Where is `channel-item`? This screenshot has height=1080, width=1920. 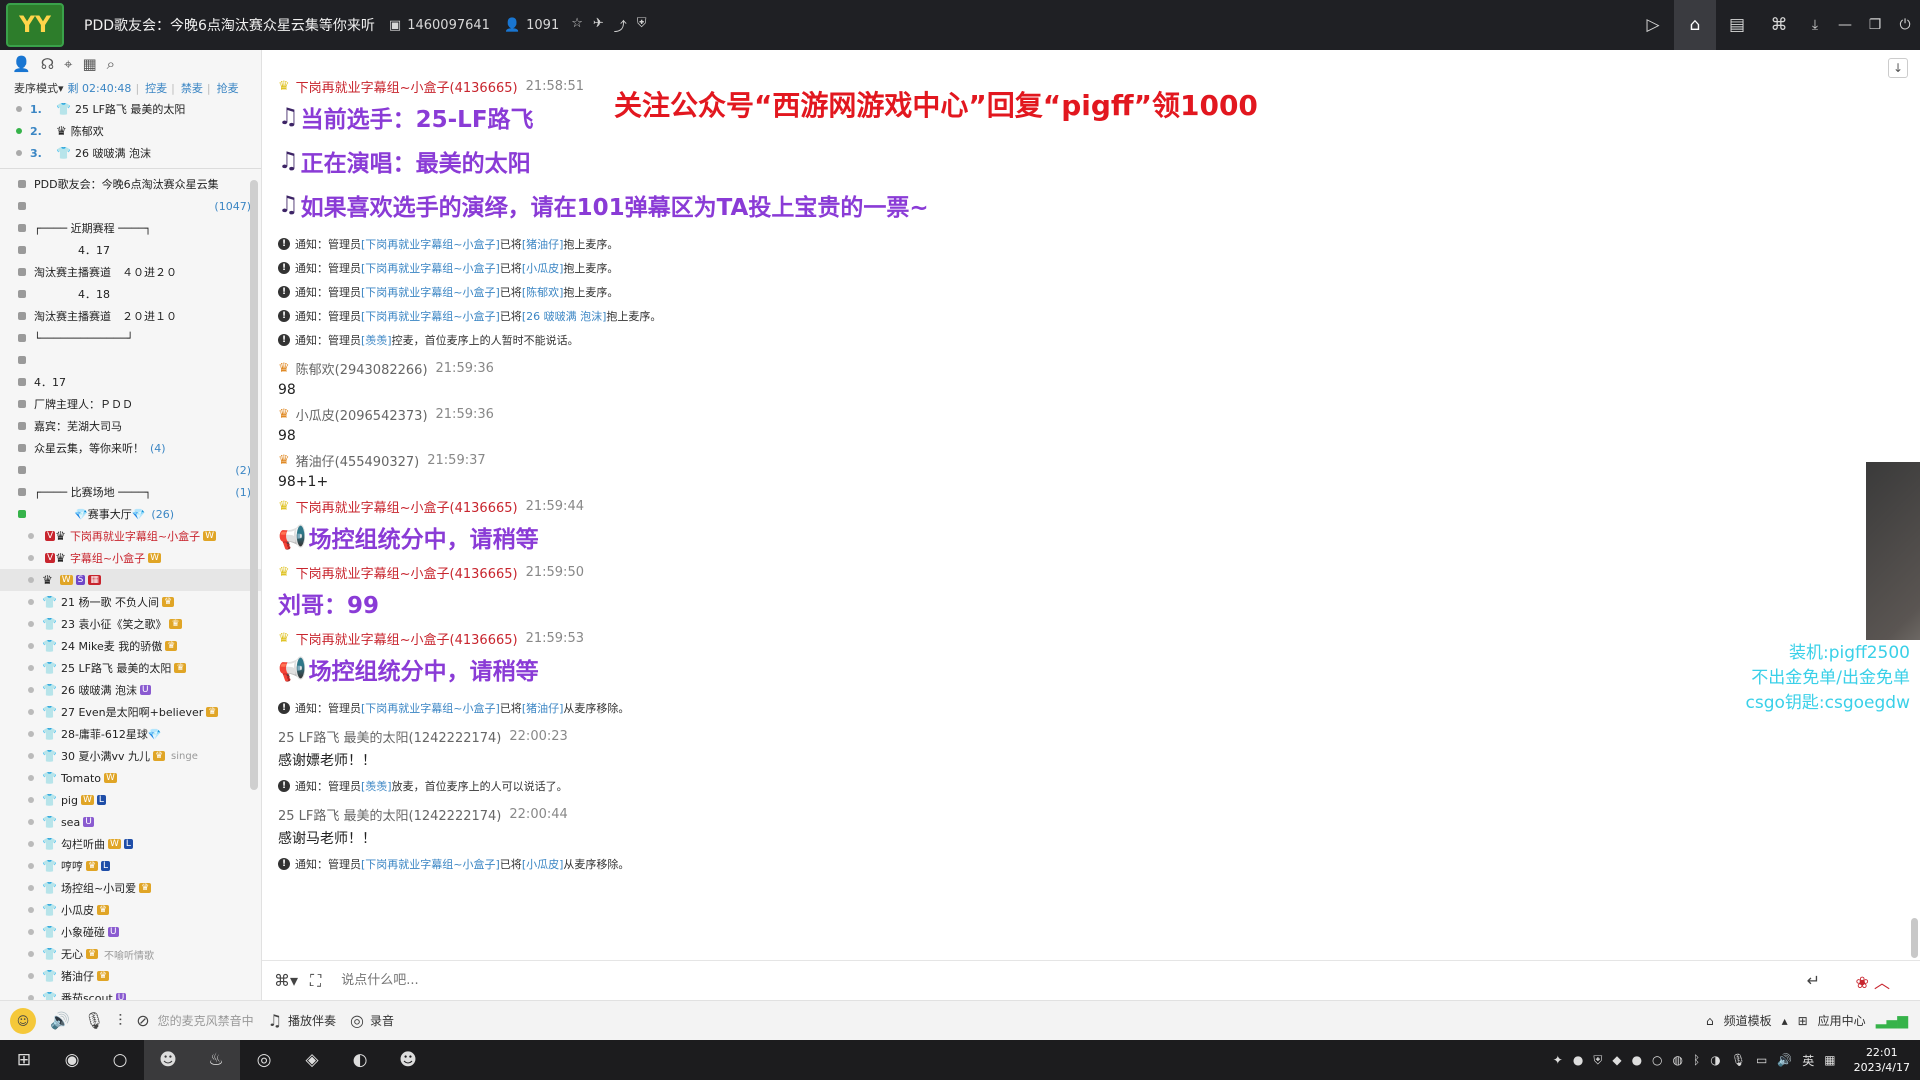
channel-item is located at coordinates (130, 360).